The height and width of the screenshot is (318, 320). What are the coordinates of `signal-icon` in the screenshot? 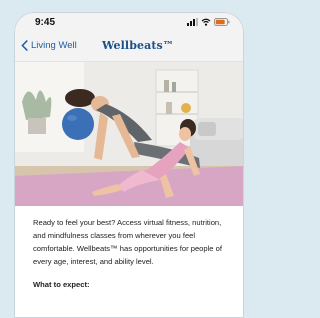 It's located at (192, 22).